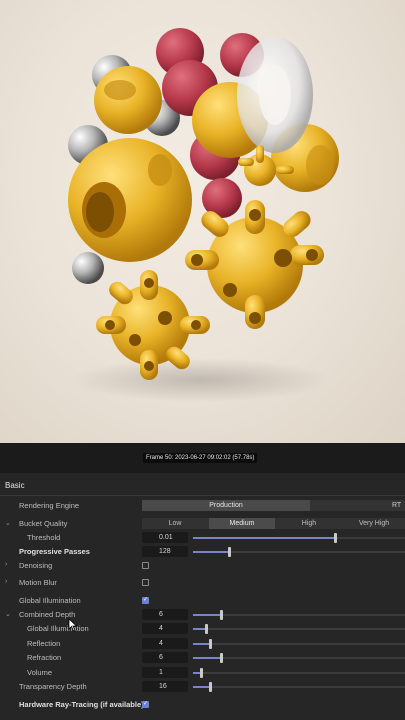 The height and width of the screenshot is (720, 405). What do you see at coordinates (165, 686) in the screenshot?
I see `transparency-depth-field: 16` at bounding box center [165, 686].